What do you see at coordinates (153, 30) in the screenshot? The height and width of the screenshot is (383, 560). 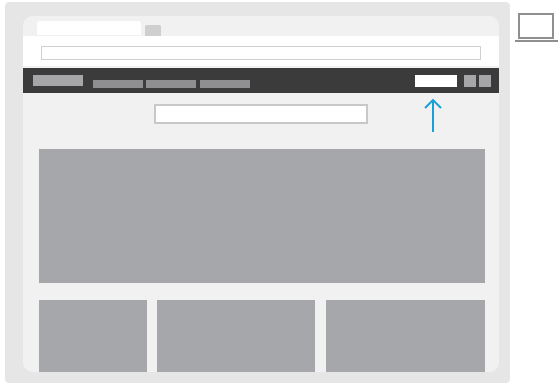 I see `browser-tab-inactive` at bounding box center [153, 30].